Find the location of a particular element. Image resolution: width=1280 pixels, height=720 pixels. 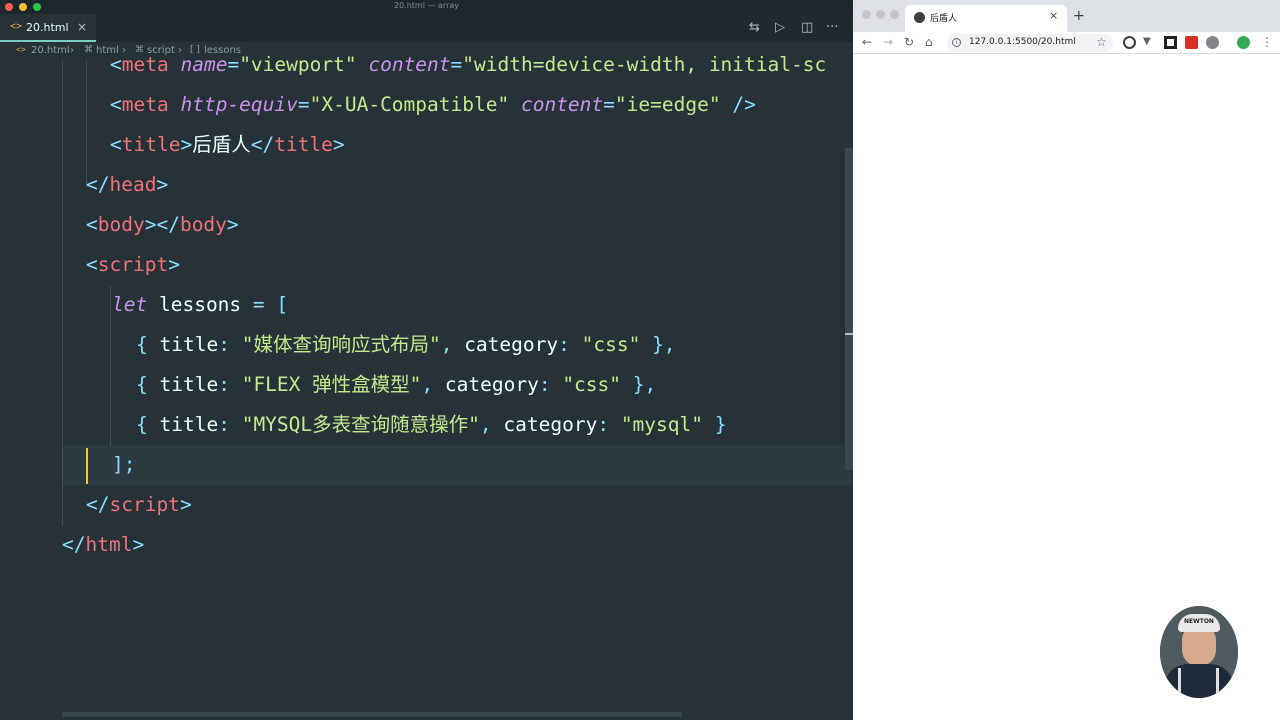

address-bar: i 127.0.0.1:5500/20.html is located at coordinates (1030, 43).